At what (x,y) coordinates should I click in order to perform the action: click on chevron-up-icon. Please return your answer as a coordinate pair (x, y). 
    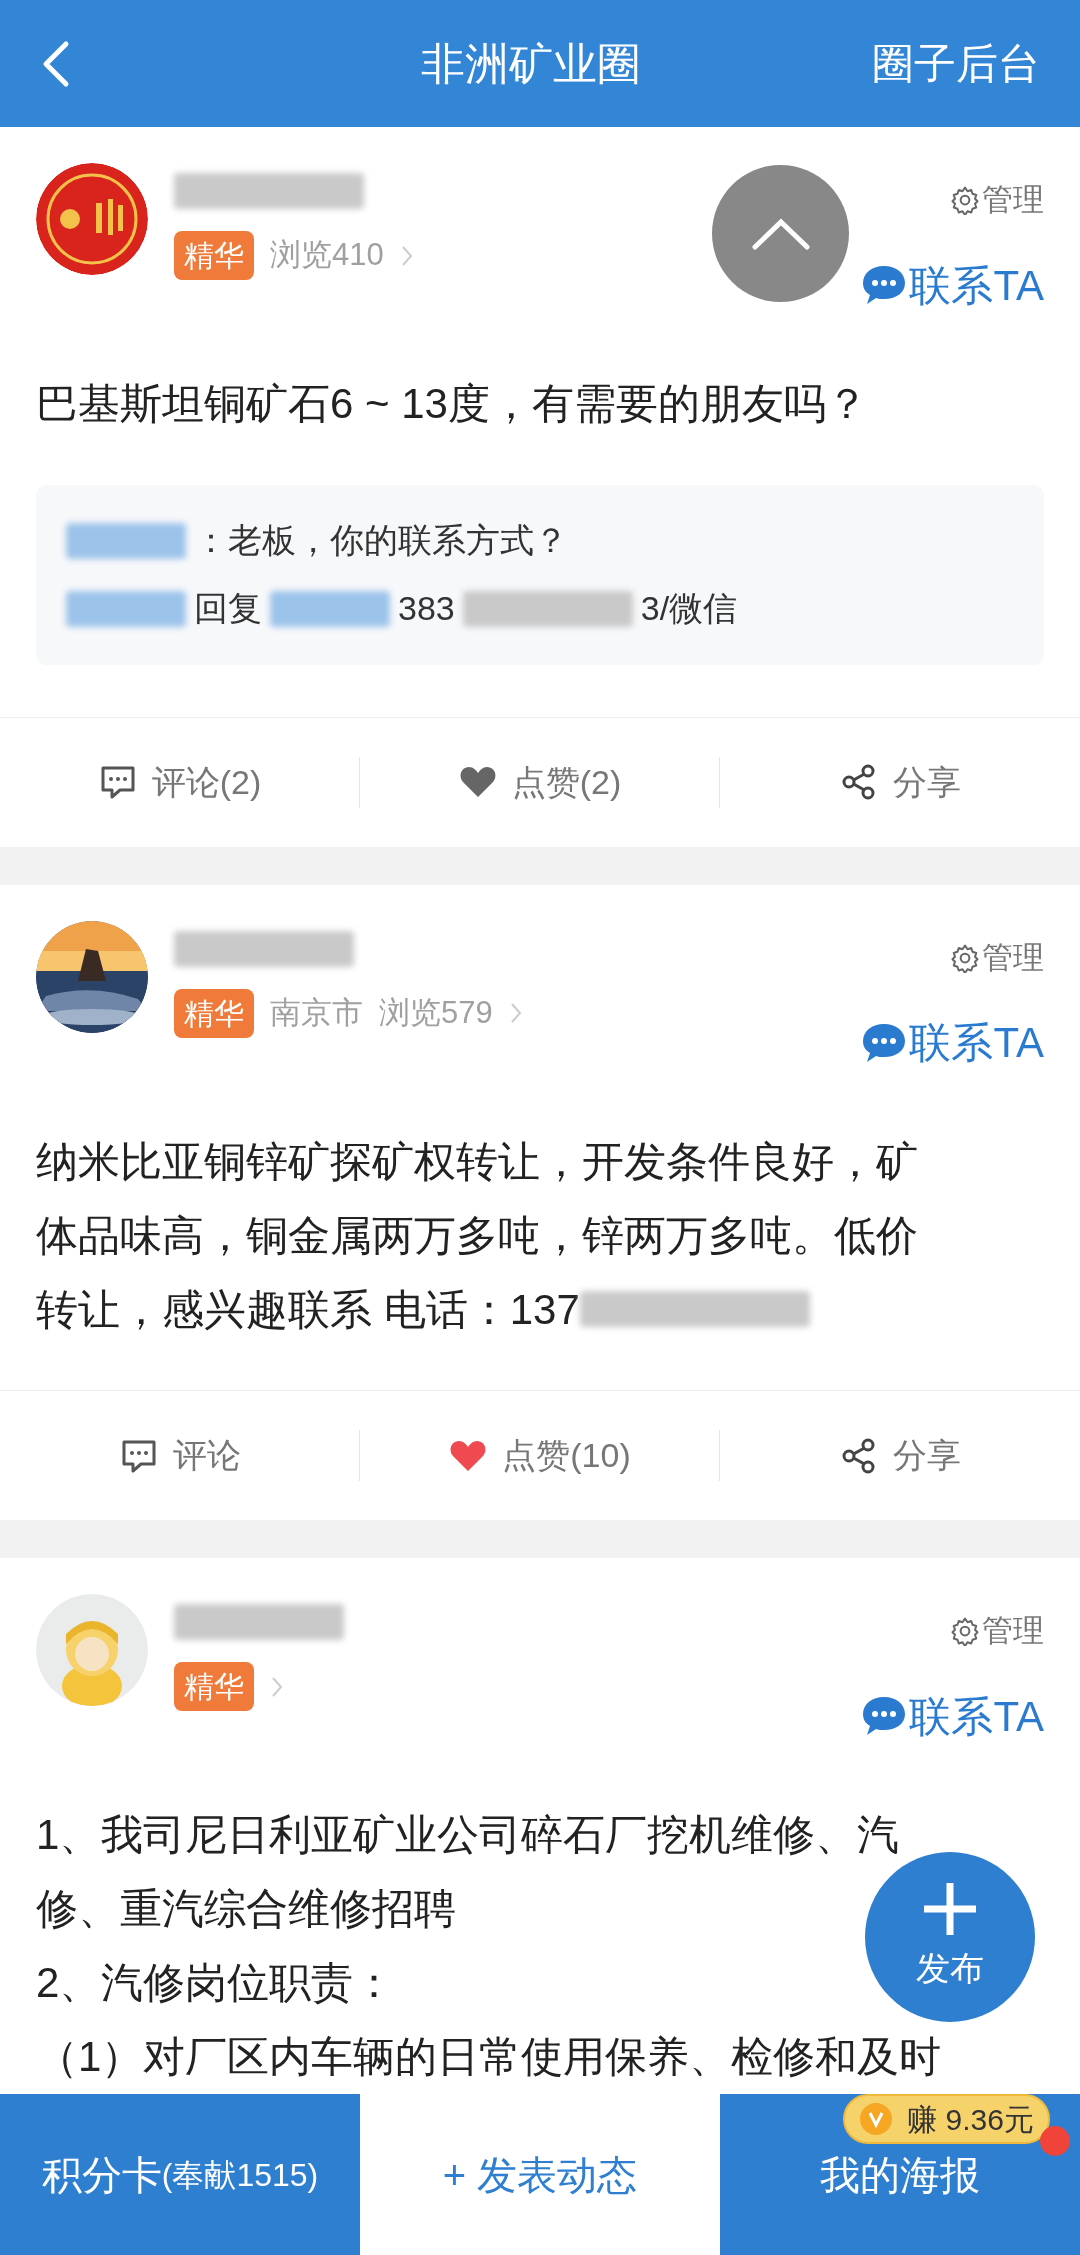
    Looking at the image, I should click on (780, 233).